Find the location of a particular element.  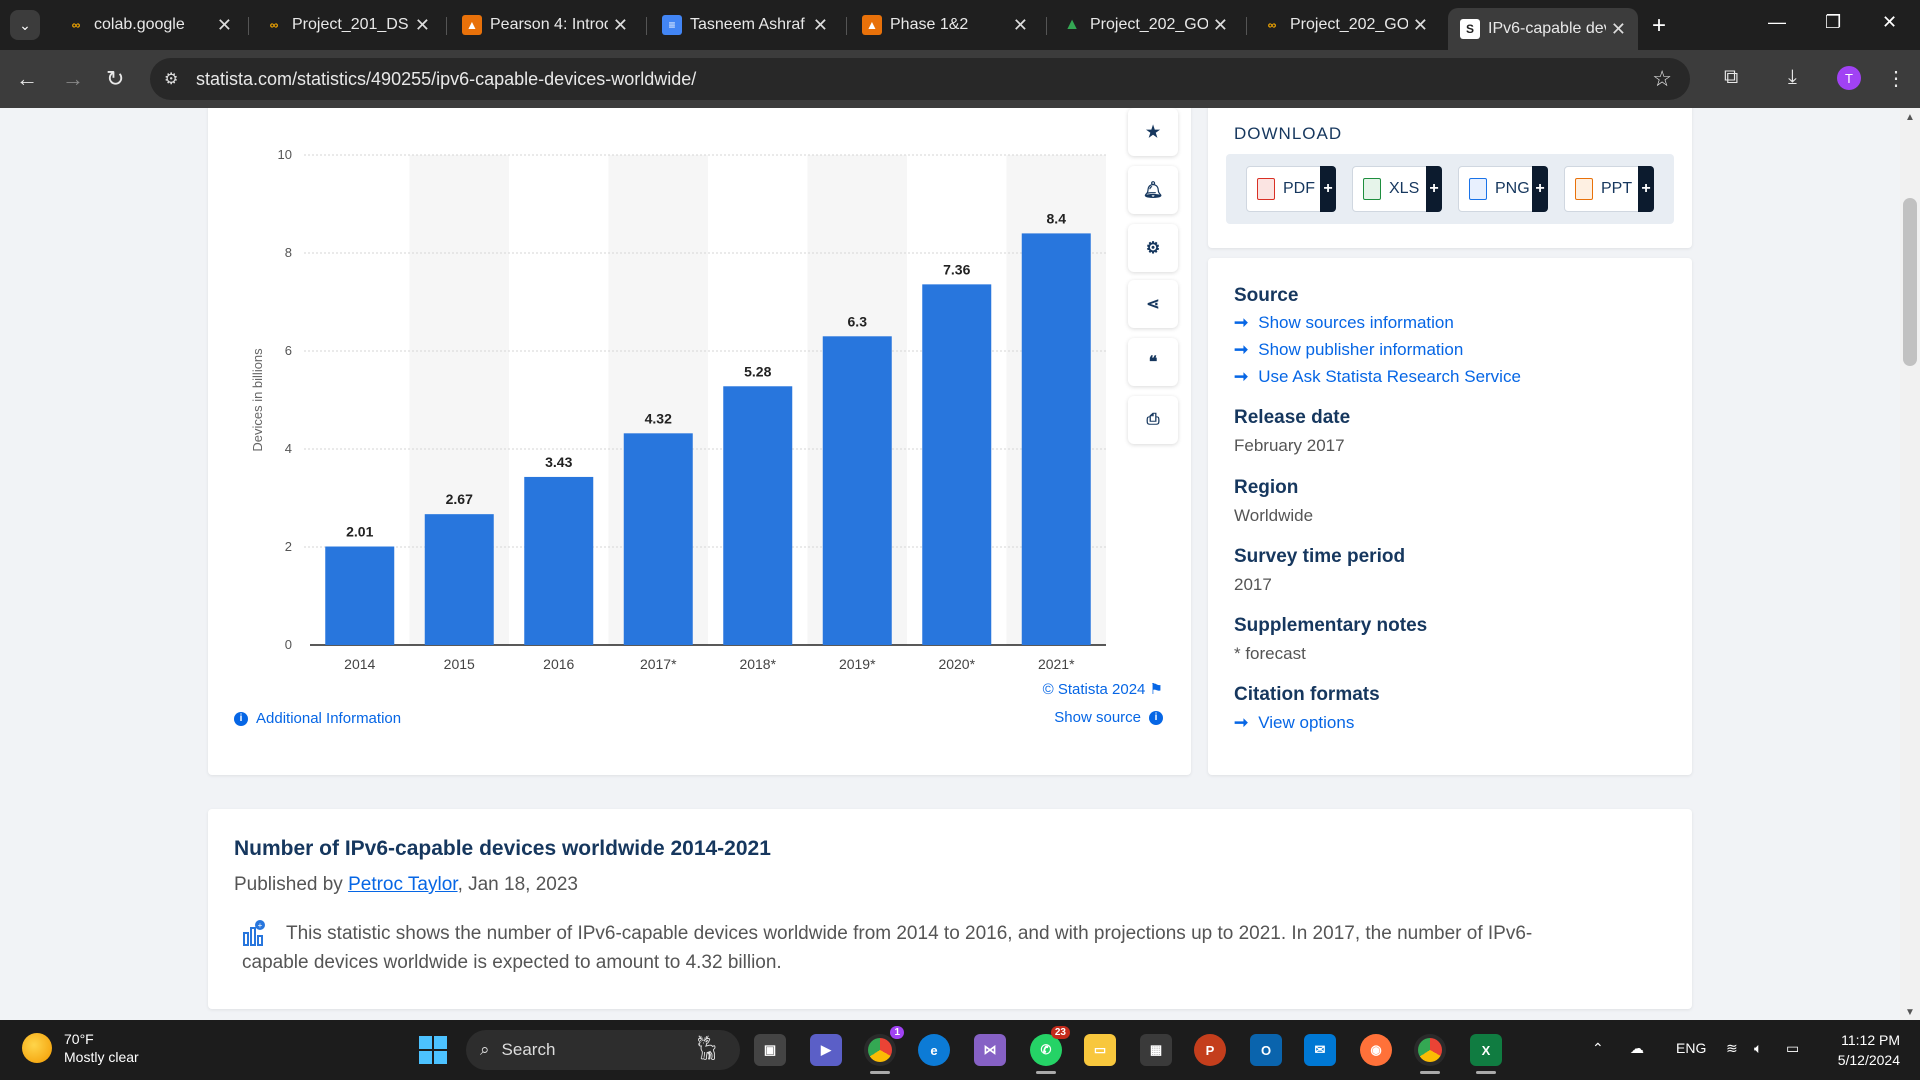

bar-2020* is located at coordinates (957, 464).